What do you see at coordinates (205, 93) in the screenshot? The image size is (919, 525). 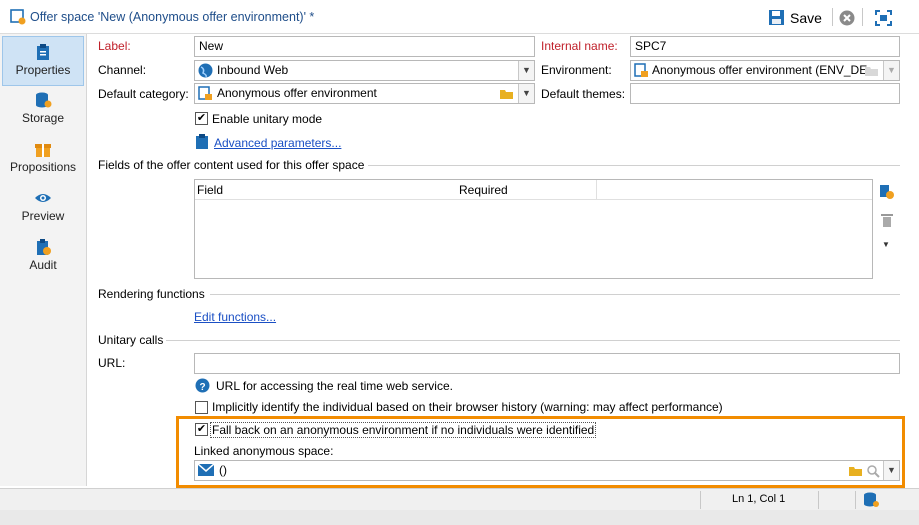 I see `category-icon` at bounding box center [205, 93].